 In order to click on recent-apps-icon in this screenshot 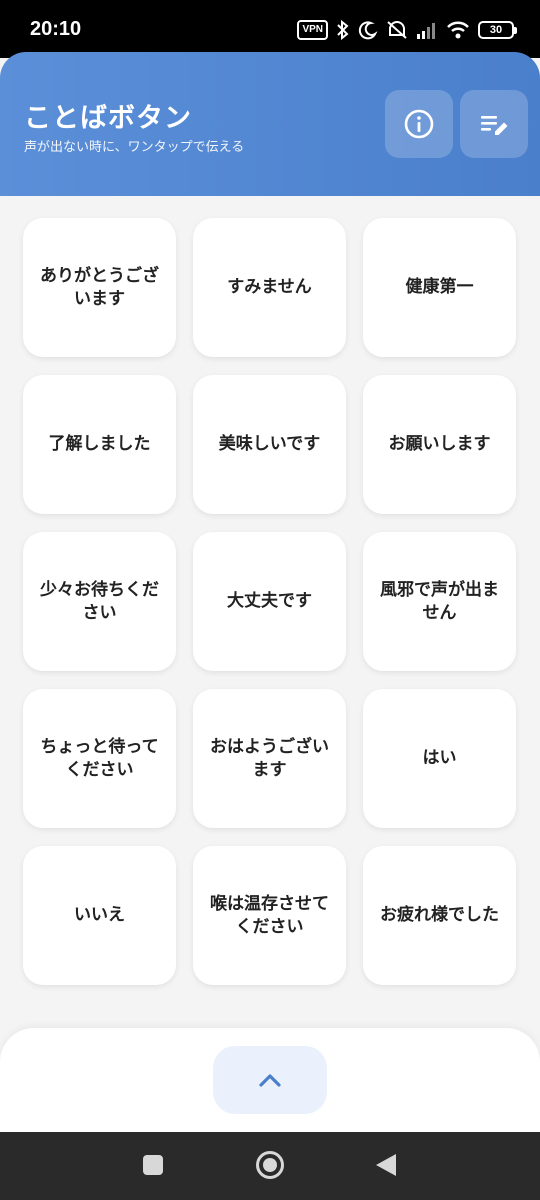, I will do `click(153, 1165)`.